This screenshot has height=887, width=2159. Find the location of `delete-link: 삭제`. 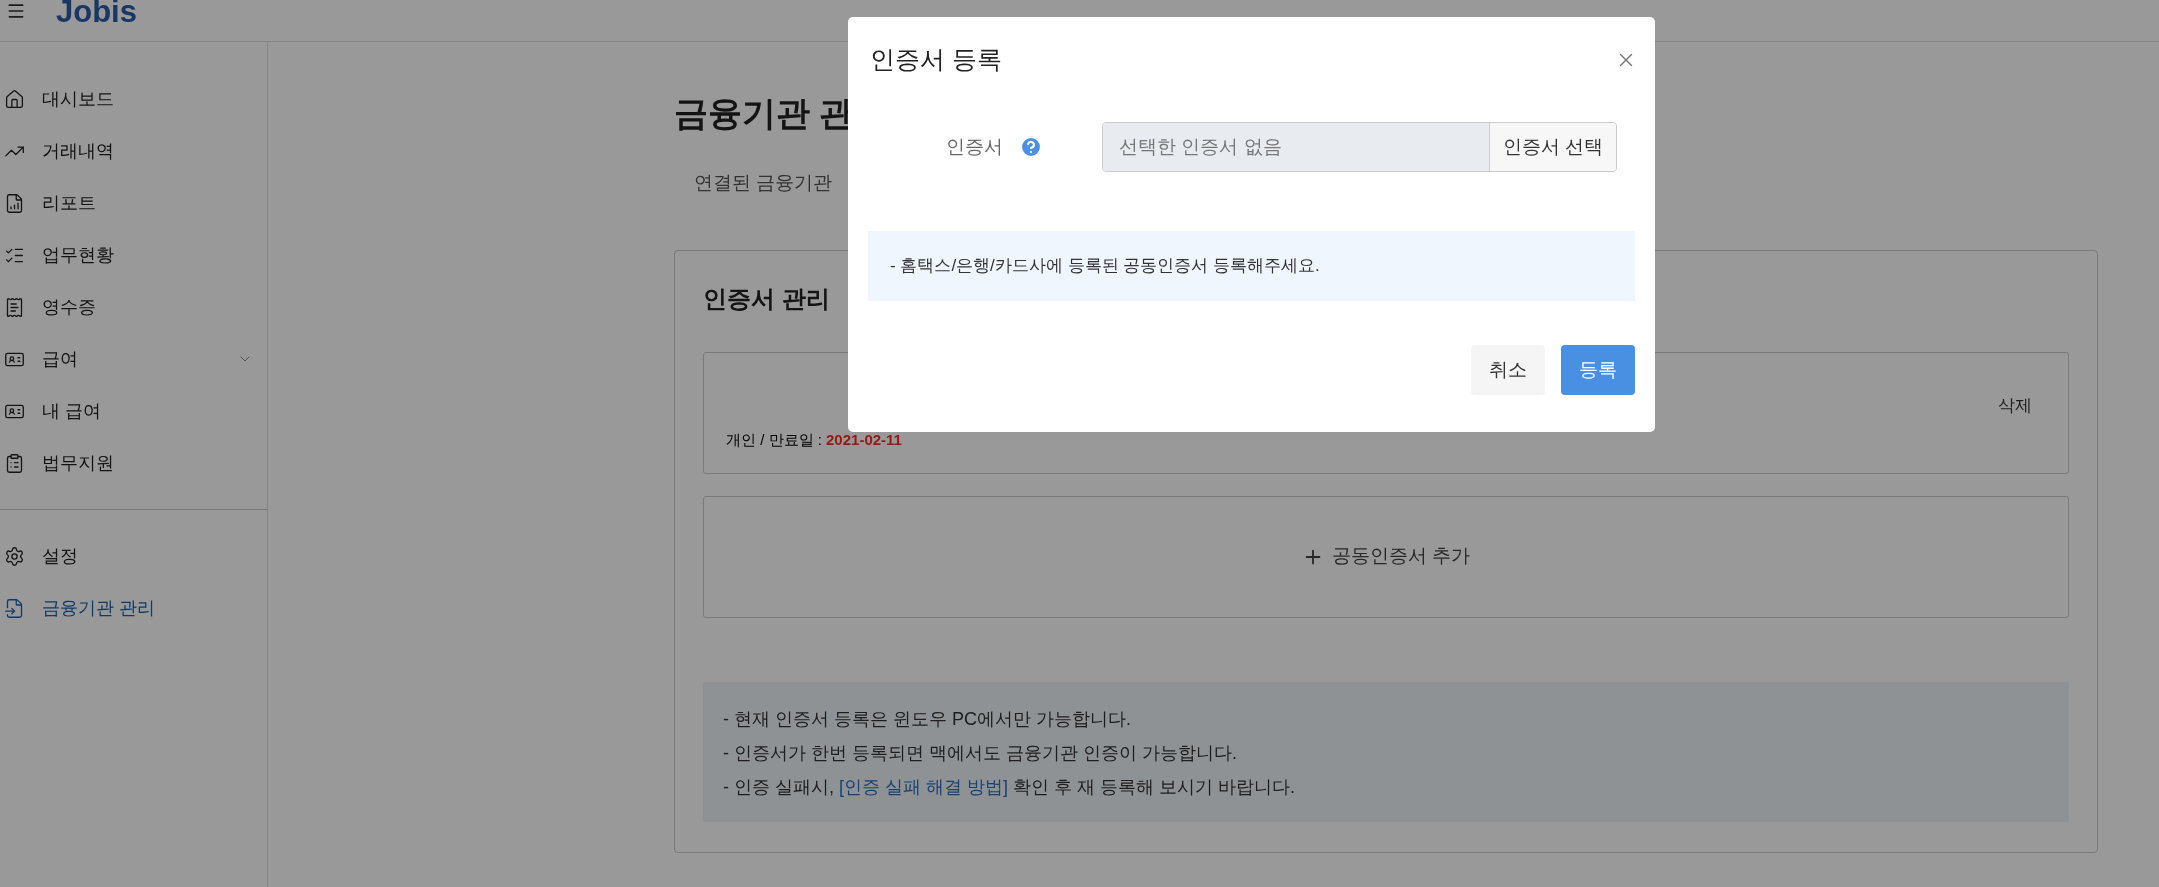

delete-link: 삭제 is located at coordinates (2015, 405).